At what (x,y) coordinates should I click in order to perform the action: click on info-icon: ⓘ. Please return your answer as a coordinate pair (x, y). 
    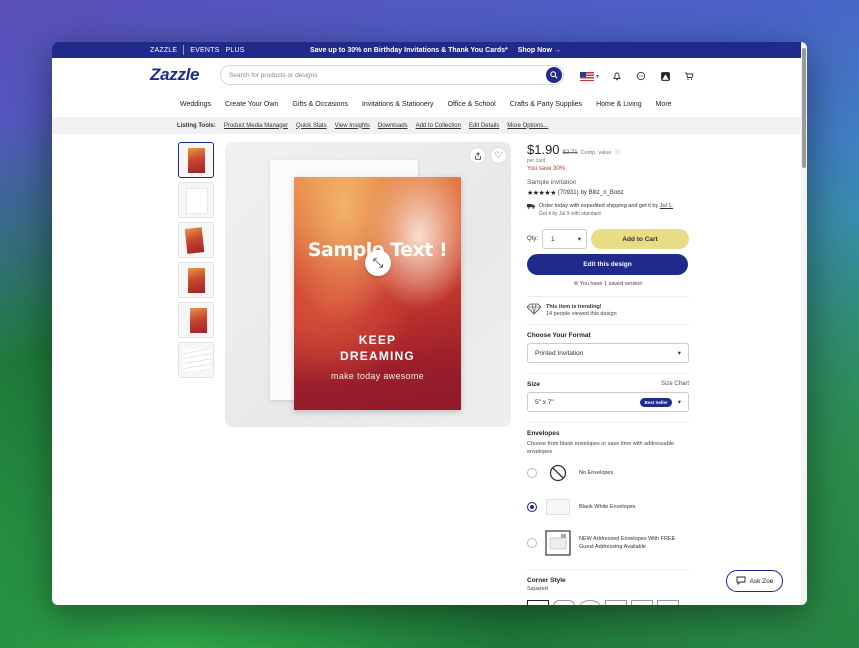
    Looking at the image, I should click on (617, 152).